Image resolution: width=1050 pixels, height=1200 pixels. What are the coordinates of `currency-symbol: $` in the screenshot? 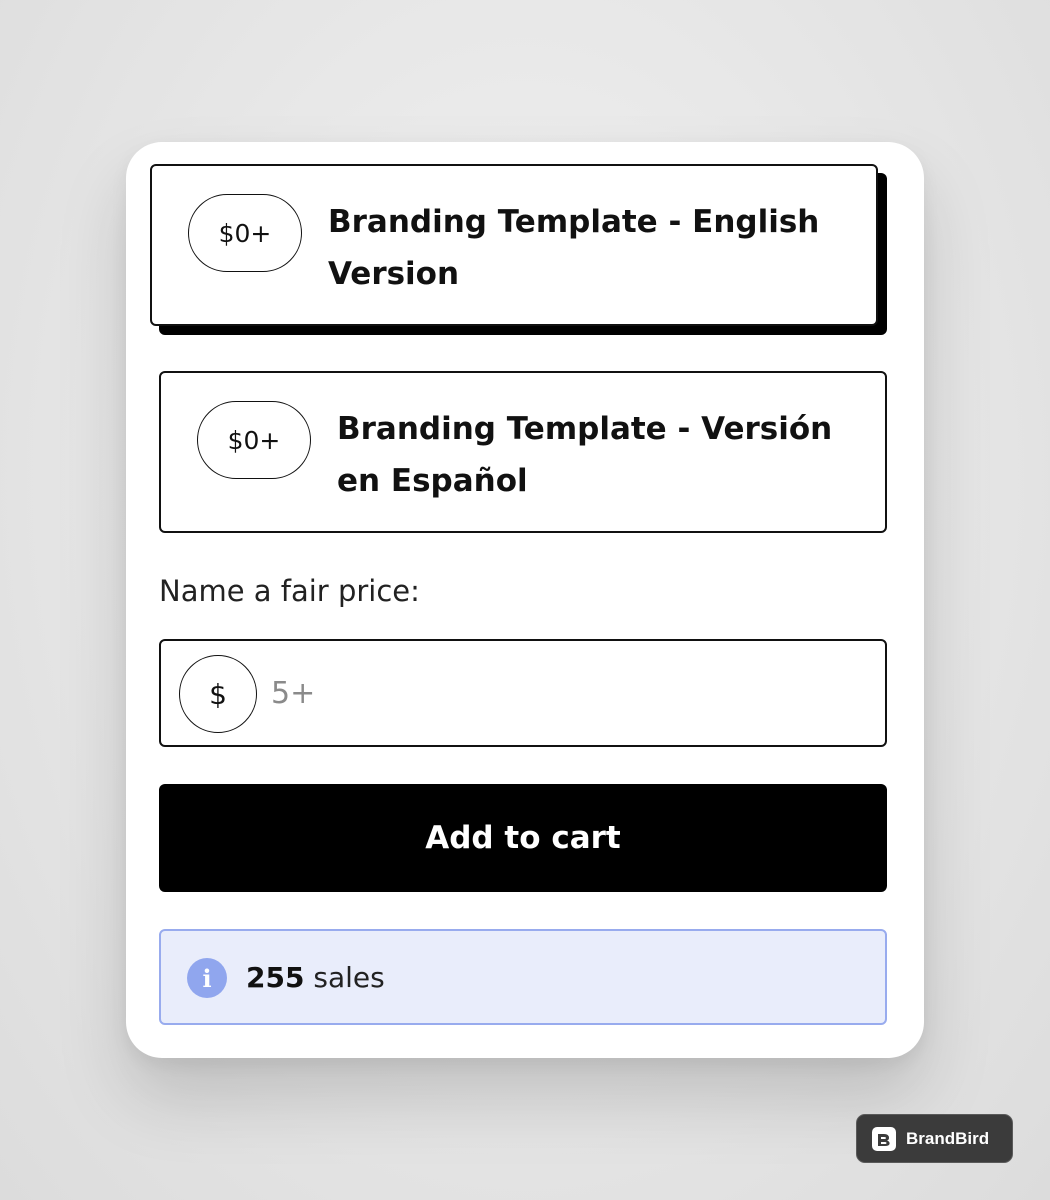 It's located at (218, 694).